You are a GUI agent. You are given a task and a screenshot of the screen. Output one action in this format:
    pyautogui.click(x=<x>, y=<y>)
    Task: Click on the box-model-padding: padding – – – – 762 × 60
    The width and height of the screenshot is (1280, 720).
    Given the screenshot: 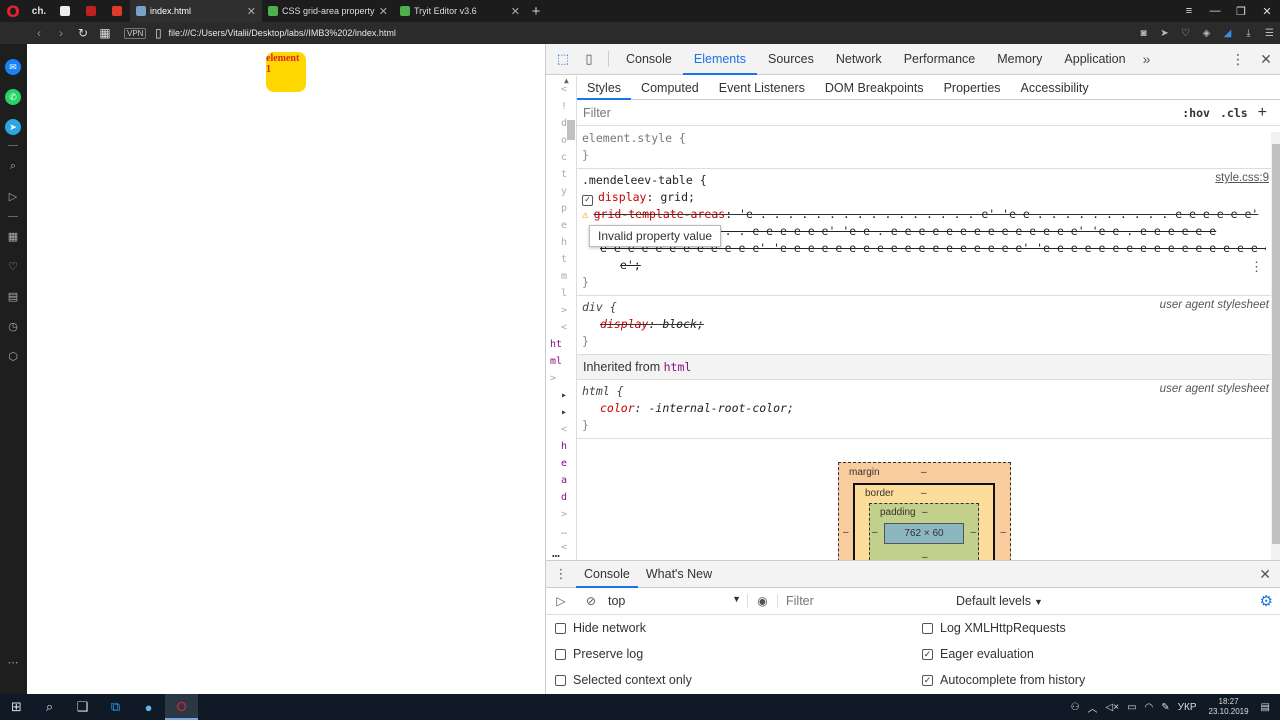 What is the action you would take?
    pyautogui.click(x=924, y=531)
    